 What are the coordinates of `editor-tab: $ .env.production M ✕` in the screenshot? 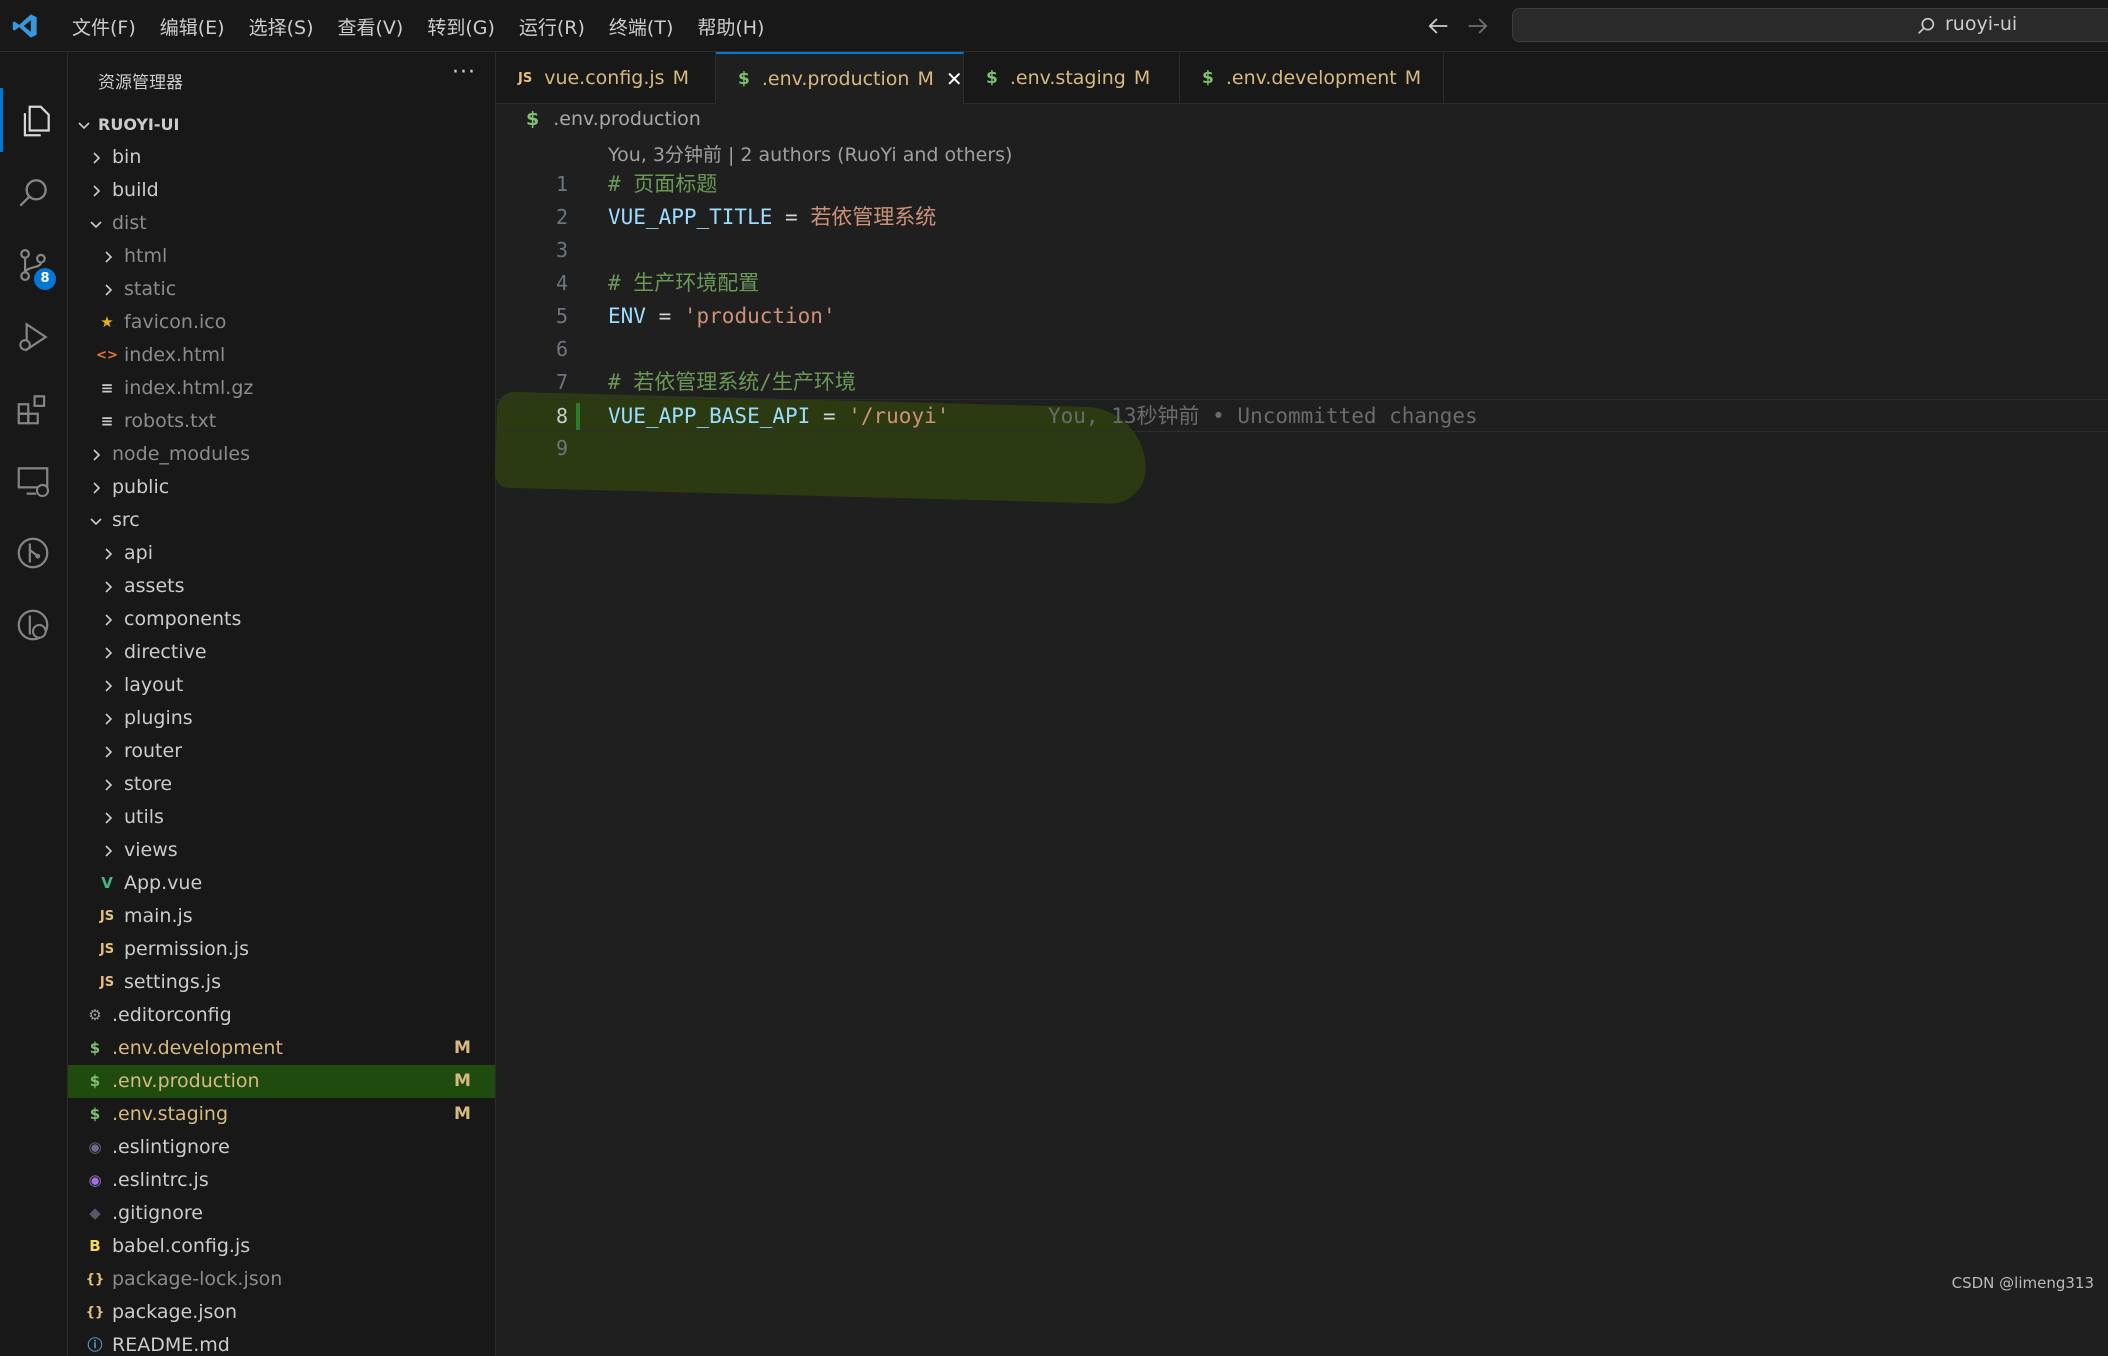 It's located at (840, 78).